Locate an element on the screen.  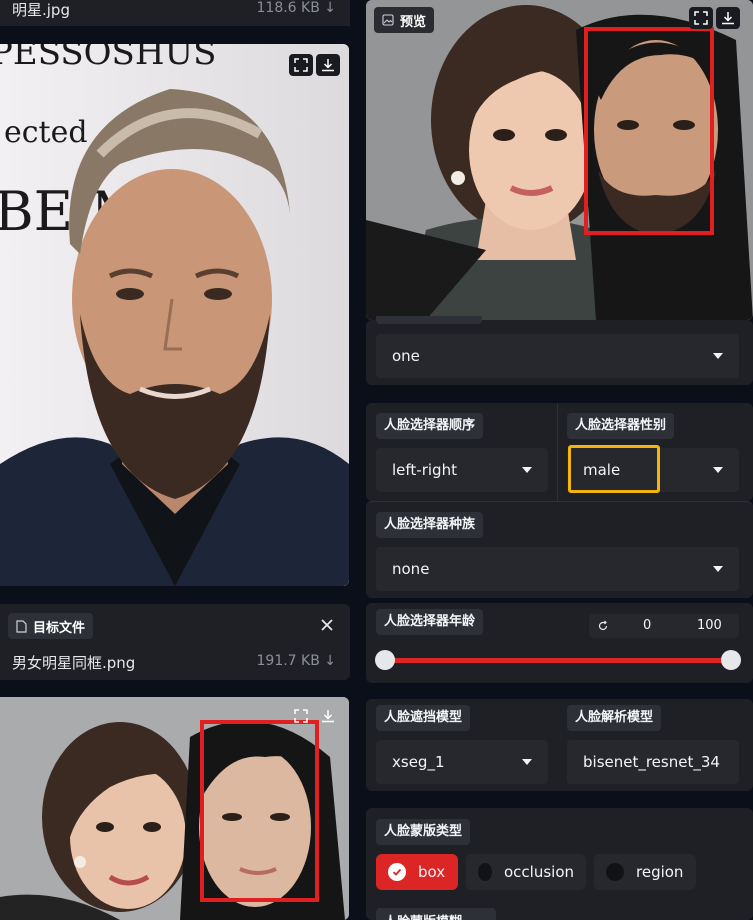
face-parser-model-dropdown: bisenet_resnet_34 is located at coordinates (653, 762).